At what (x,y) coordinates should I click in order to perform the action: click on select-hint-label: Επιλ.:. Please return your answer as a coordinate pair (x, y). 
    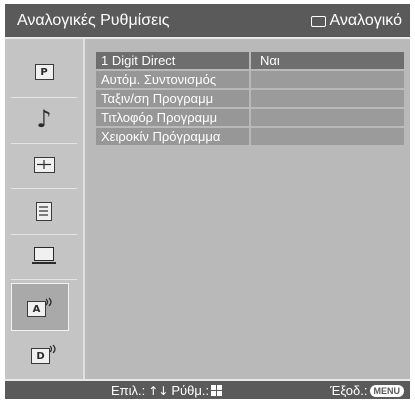
    Looking at the image, I should click on (128, 390).